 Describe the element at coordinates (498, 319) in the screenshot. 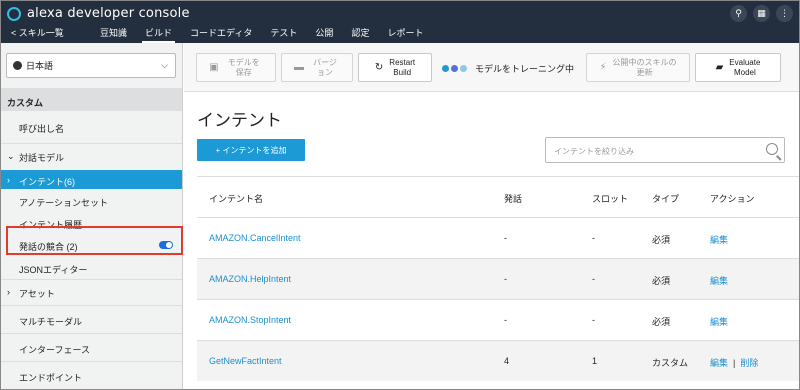

I see `table-row: AMAZON.StopIntent - - 必須 編集` at that location.